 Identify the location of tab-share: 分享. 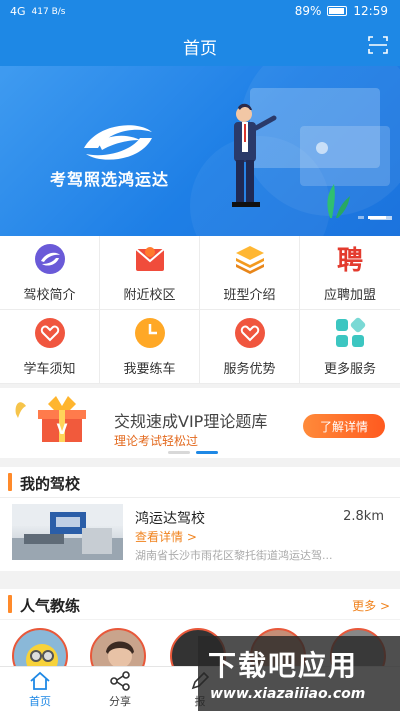
(120, 690).